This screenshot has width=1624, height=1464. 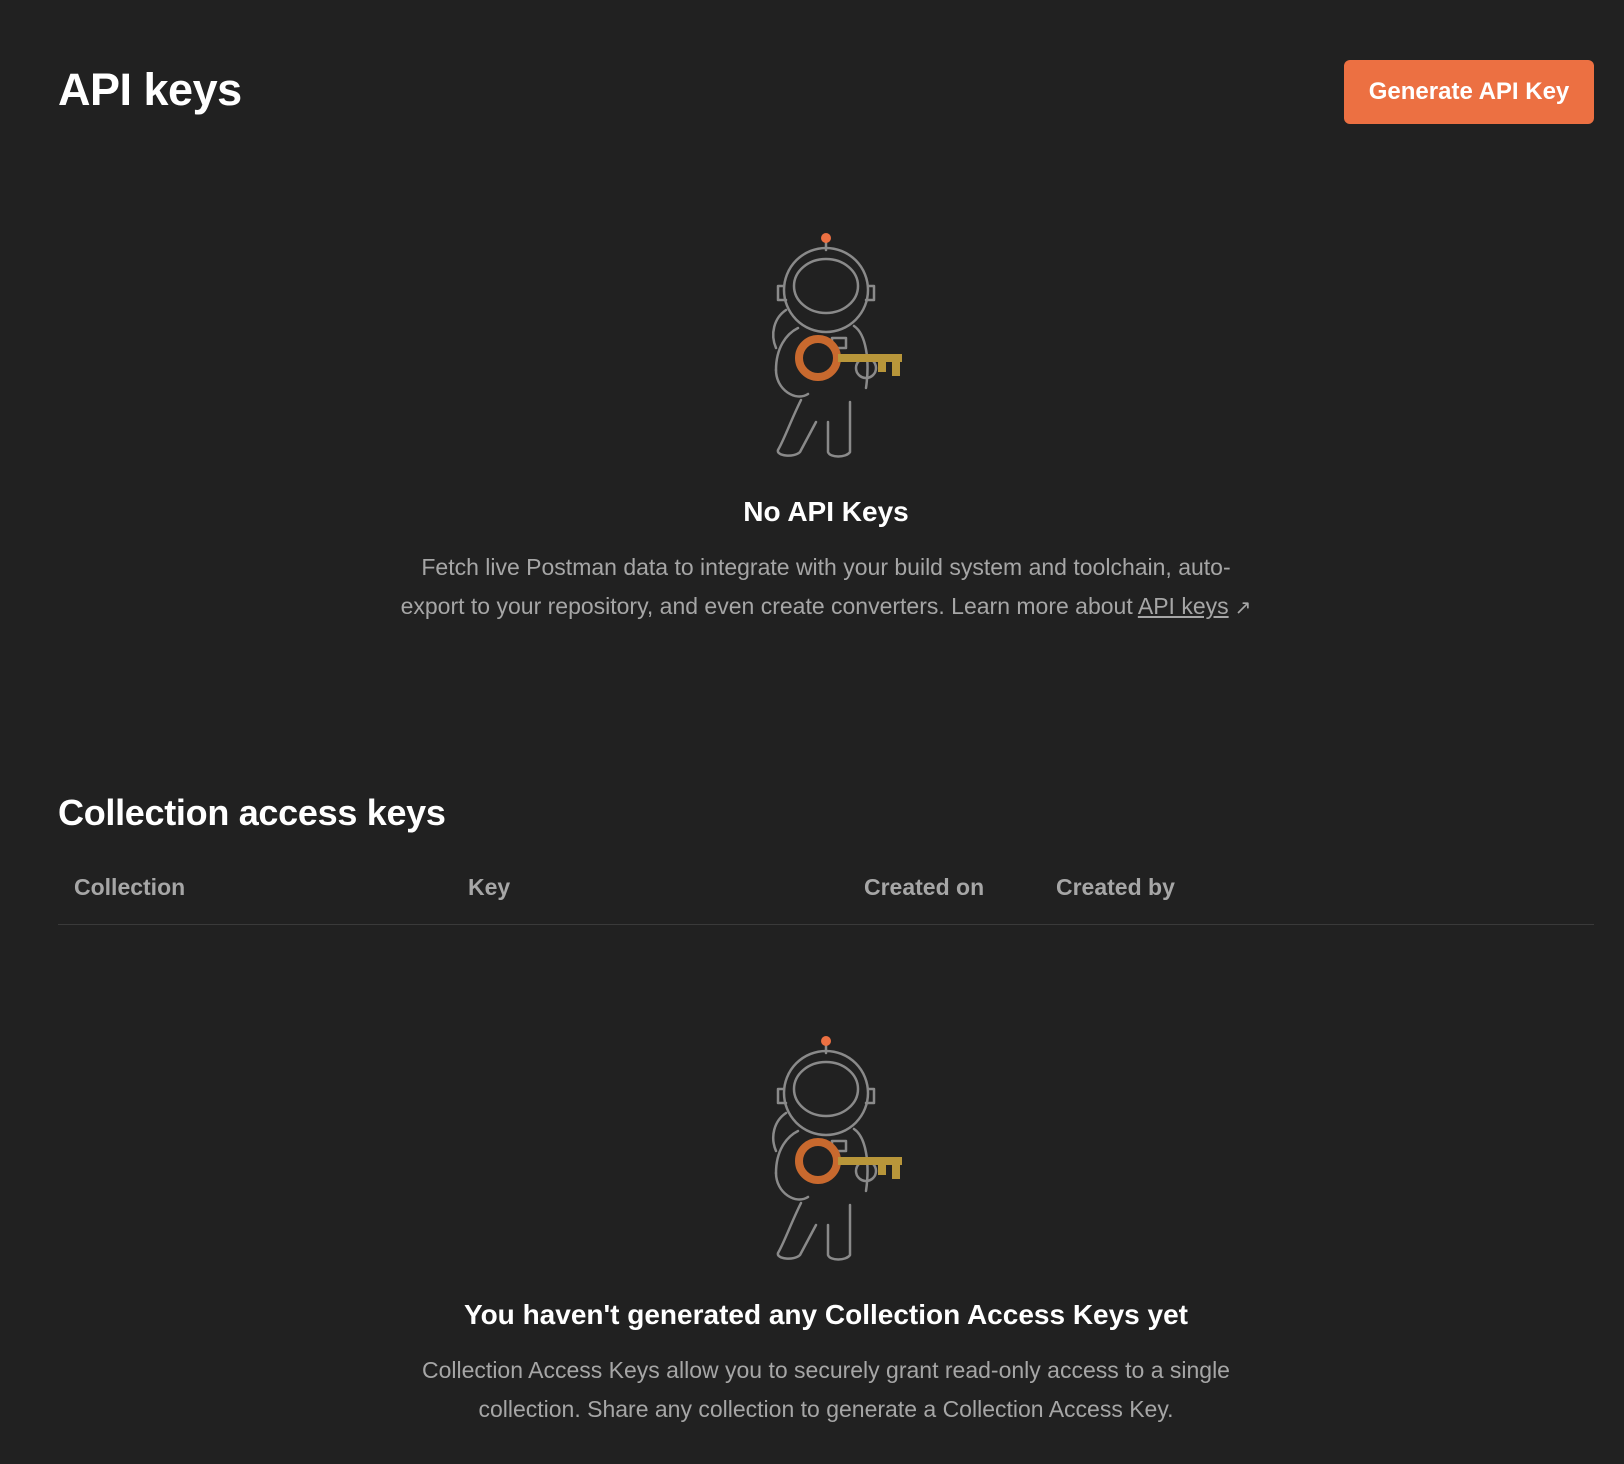 I want to click on external-link-icon: ↗, so click(x=1243, y=608).